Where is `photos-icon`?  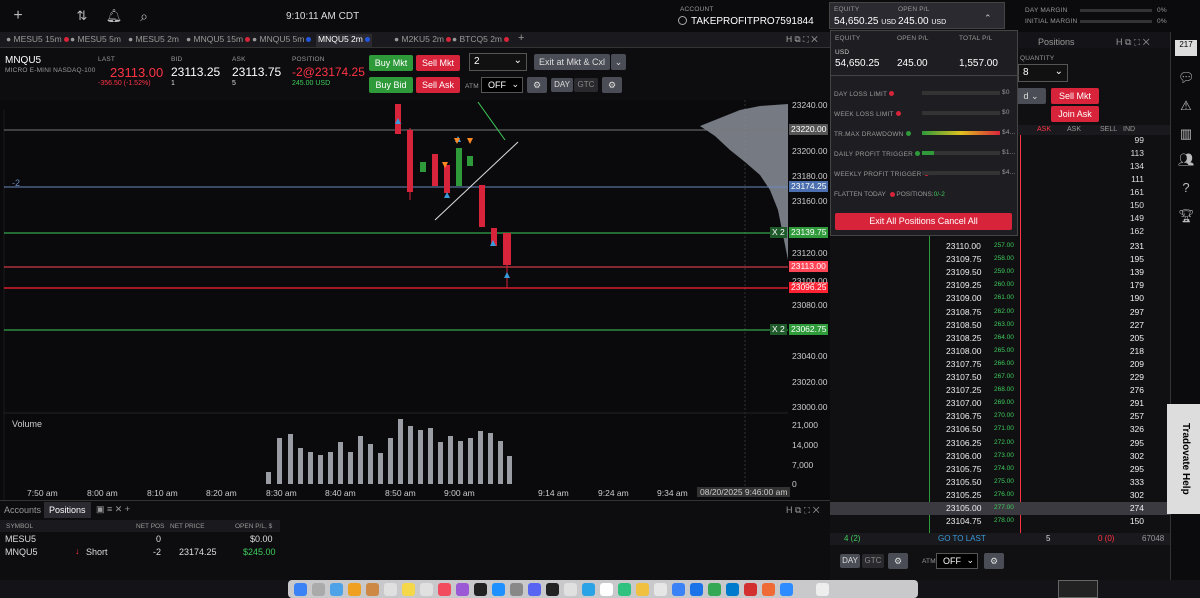 photos-icon is located at coordinates (354, 589).